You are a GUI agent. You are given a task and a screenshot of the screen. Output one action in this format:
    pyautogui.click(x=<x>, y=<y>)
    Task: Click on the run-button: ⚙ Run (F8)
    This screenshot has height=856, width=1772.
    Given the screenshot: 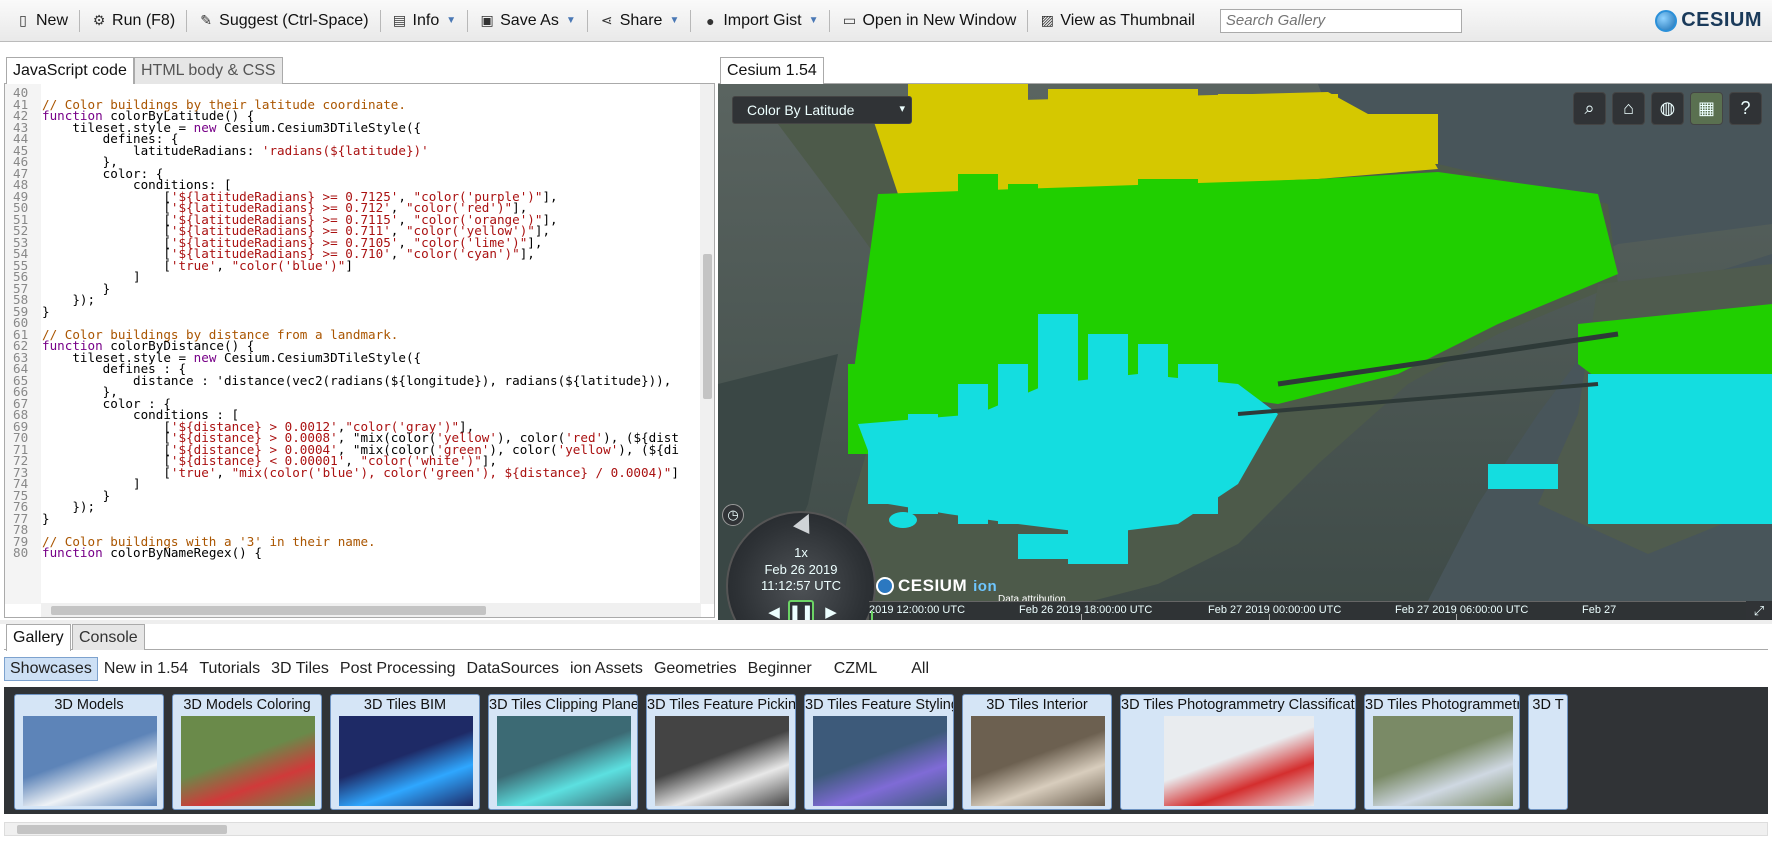 What is the action you would take?
    pyautogui.click(x=133, y=21)
    